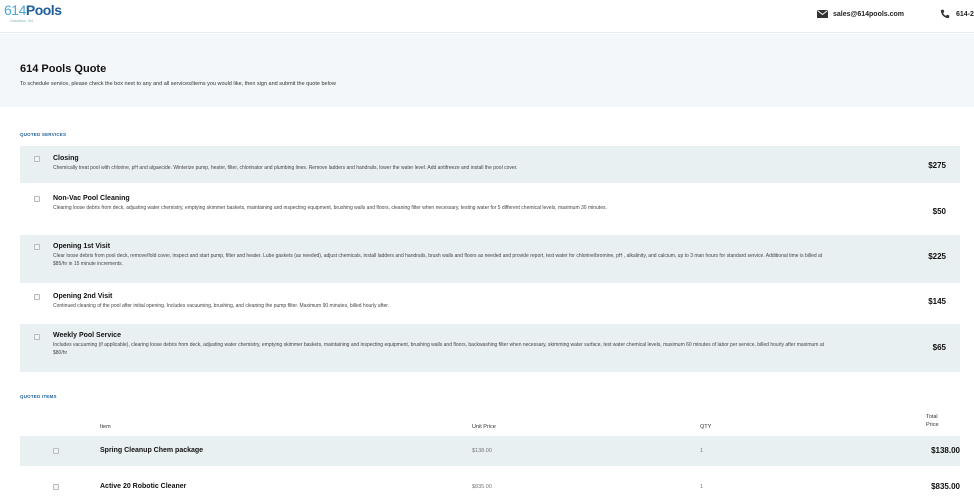 This screenshot has height=502, width=974. What do you see at coordinates (937, 301) in the screenshot?
I see `service-price: $145` at bounding box center [937, 301].